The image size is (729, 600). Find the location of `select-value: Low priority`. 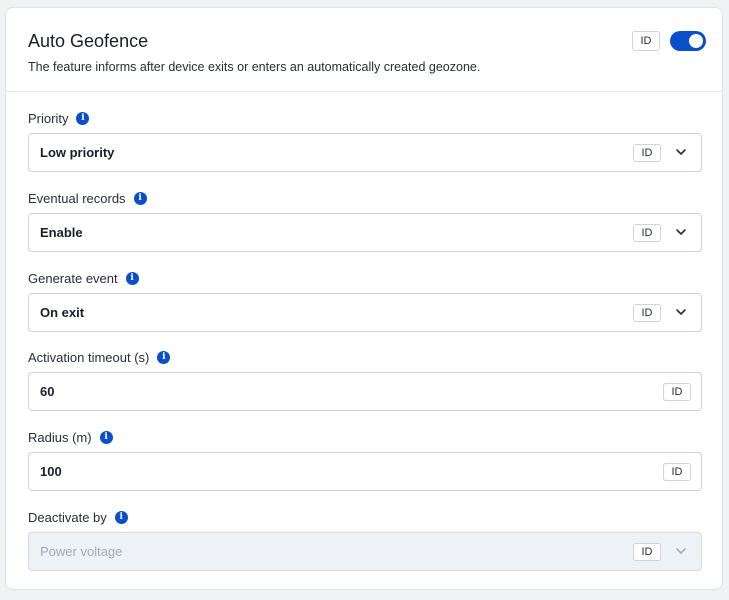

select-value: Low priority is located at coordinates (77, 152).